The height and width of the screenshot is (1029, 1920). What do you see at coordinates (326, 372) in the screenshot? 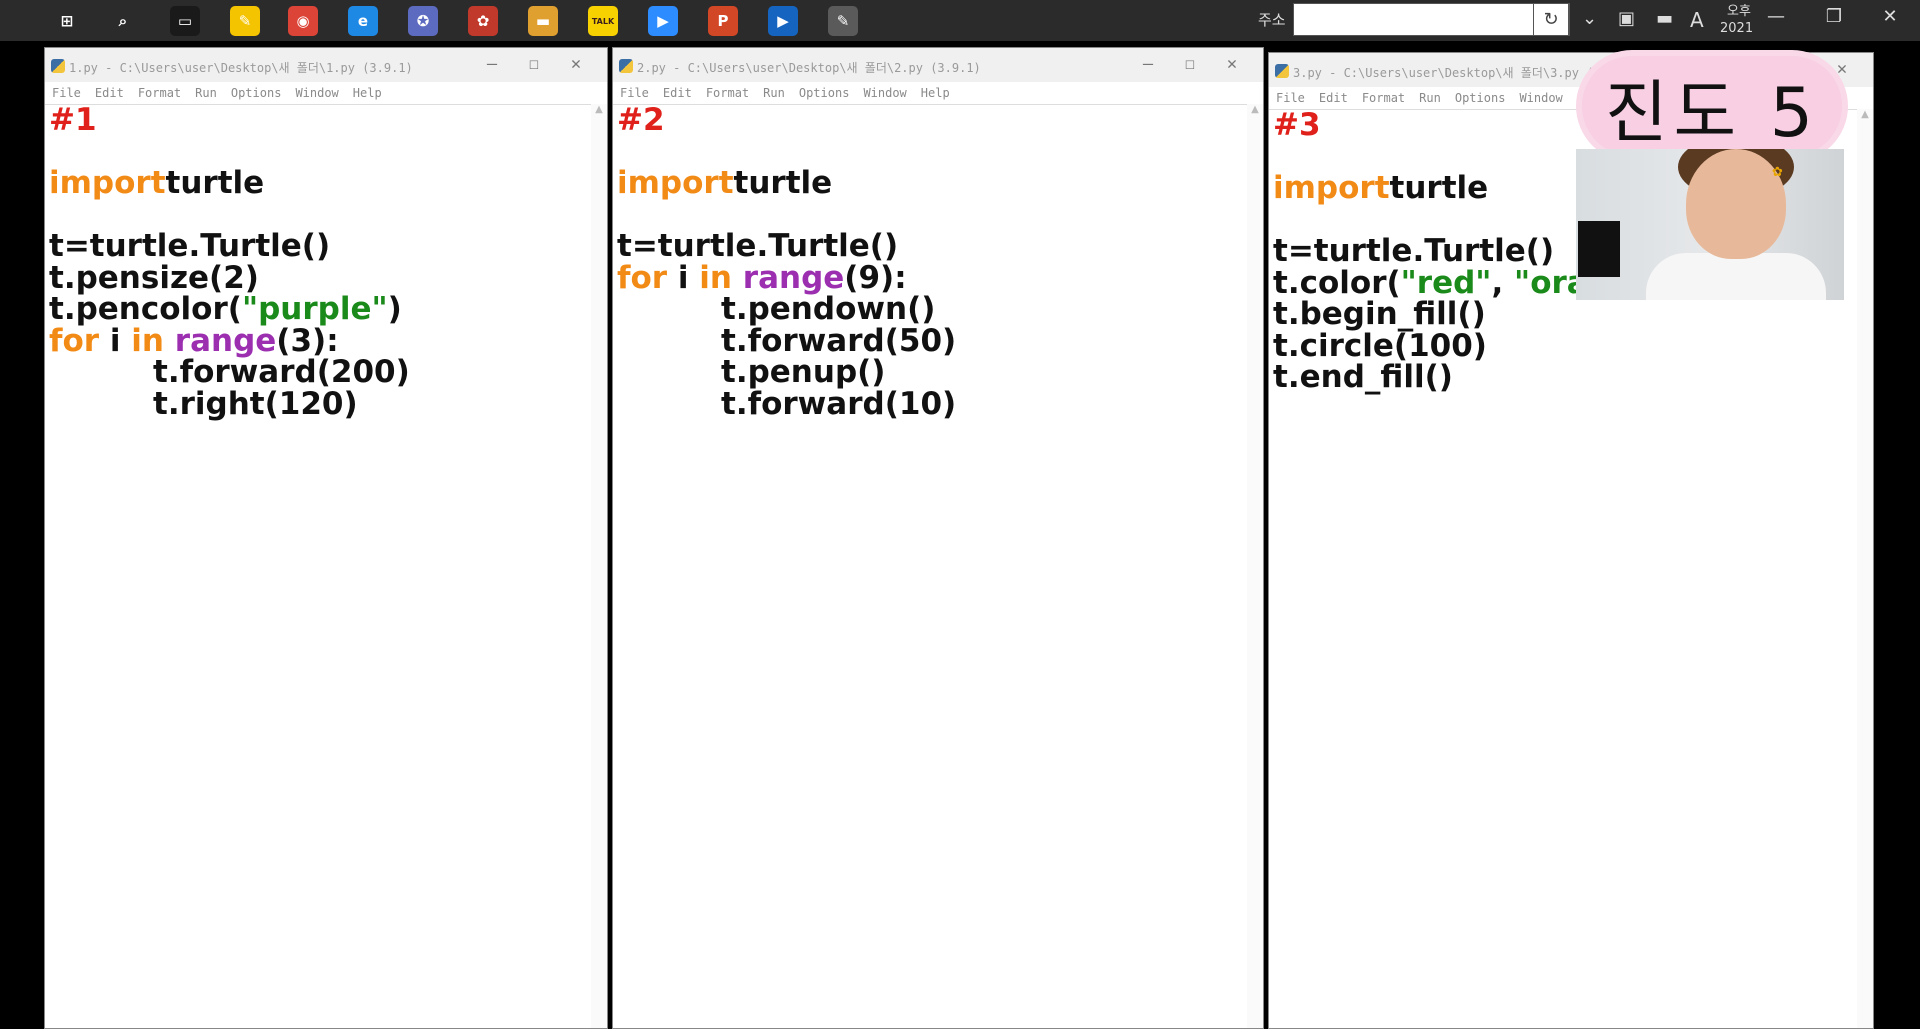
I see `code-line: t.forward(200)` at bounding box center [326, 372].